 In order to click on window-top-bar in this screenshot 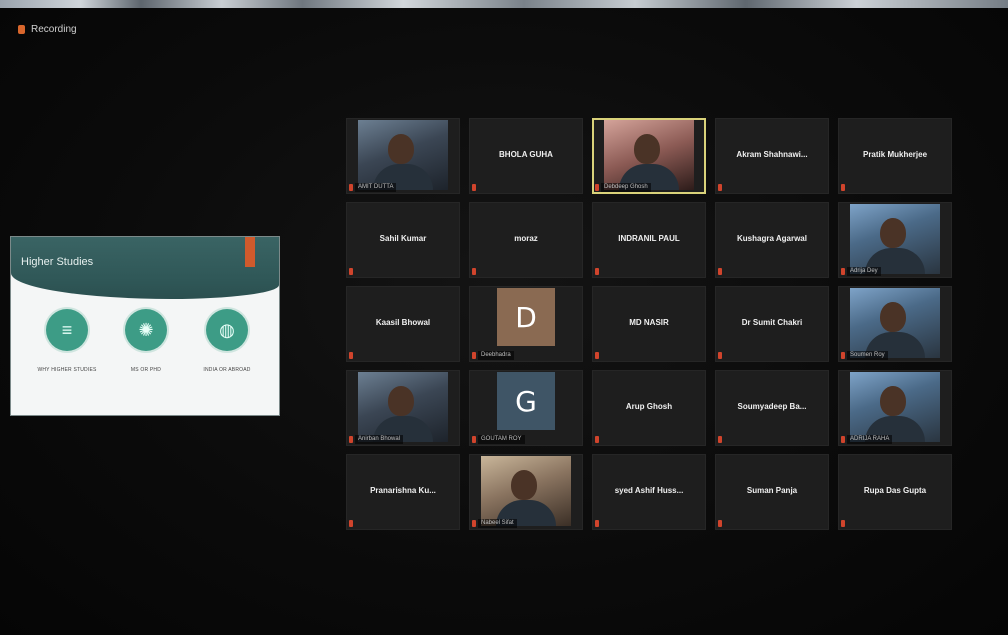, I will do `click(504, 4)`.